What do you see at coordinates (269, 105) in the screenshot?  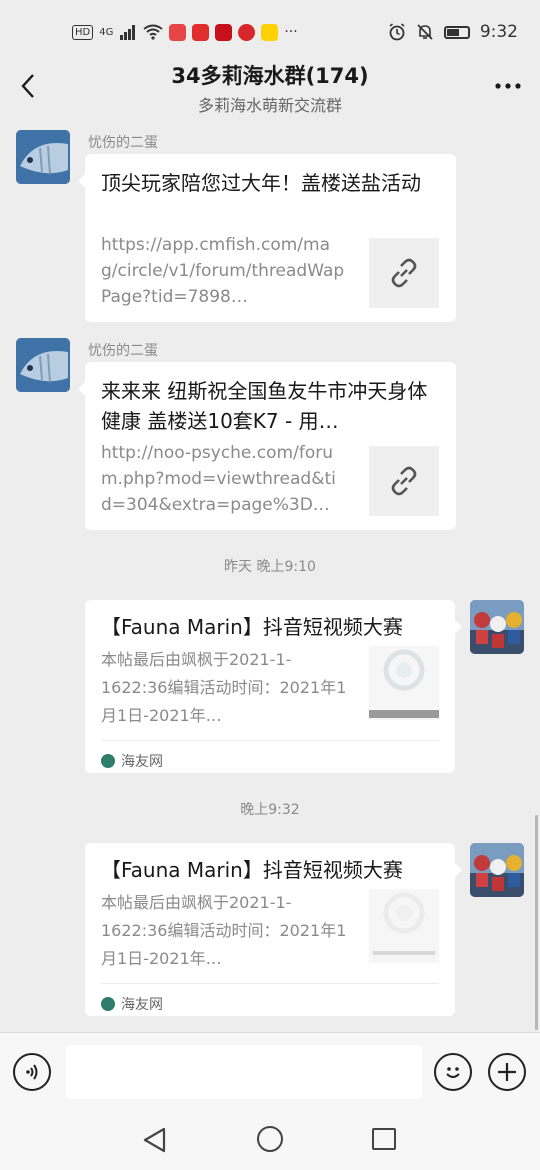 I see `chat-subtitle: 多莉海水萌新交流群` at bounding box center [269, 105].